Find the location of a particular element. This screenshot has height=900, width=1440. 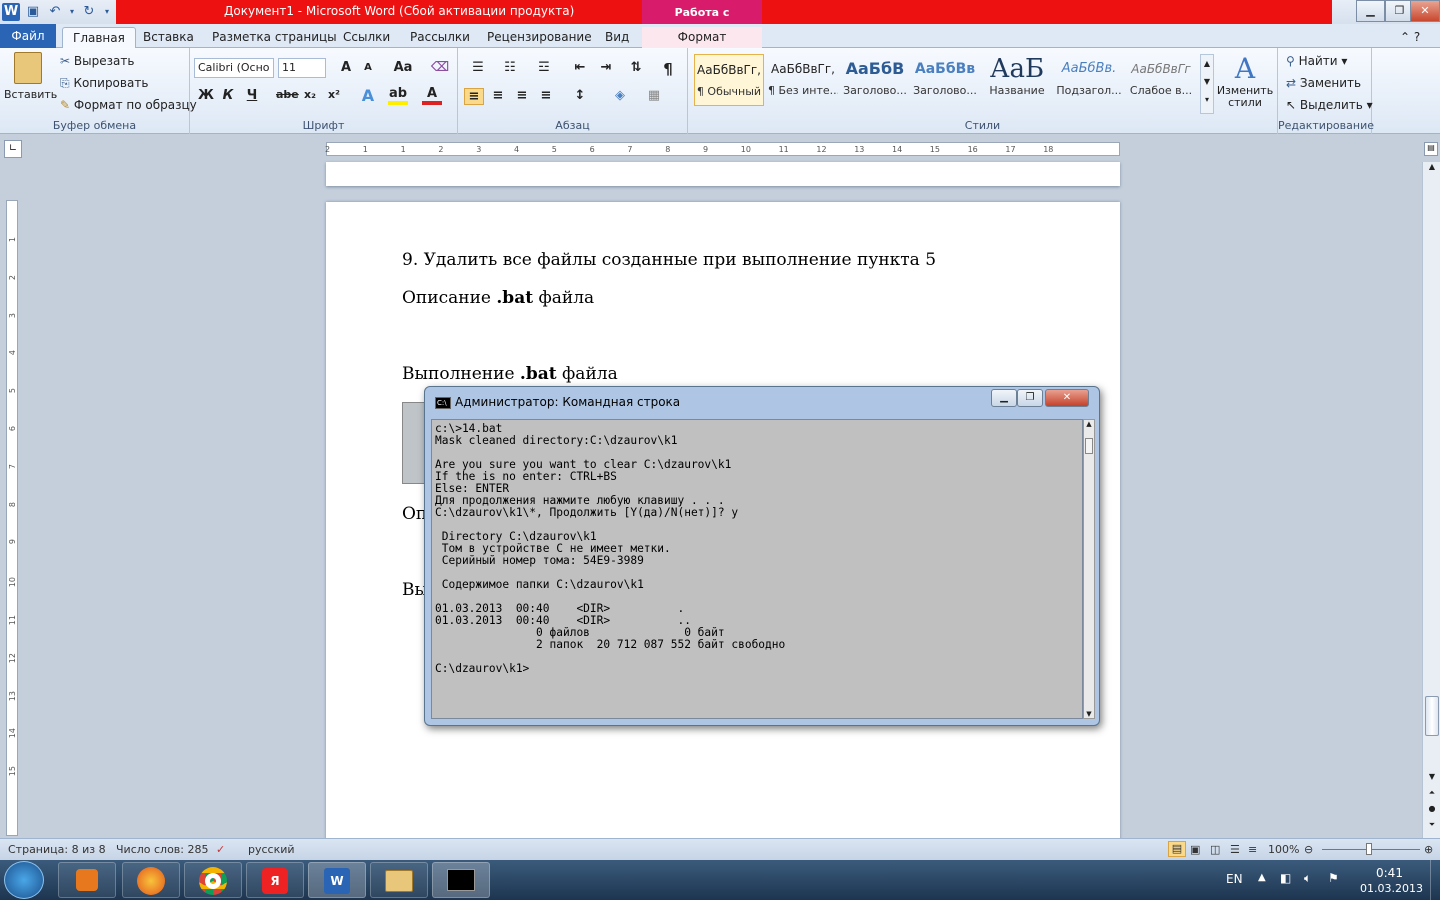

tab-review: Рецензирование is located at coordinates (539, 37).